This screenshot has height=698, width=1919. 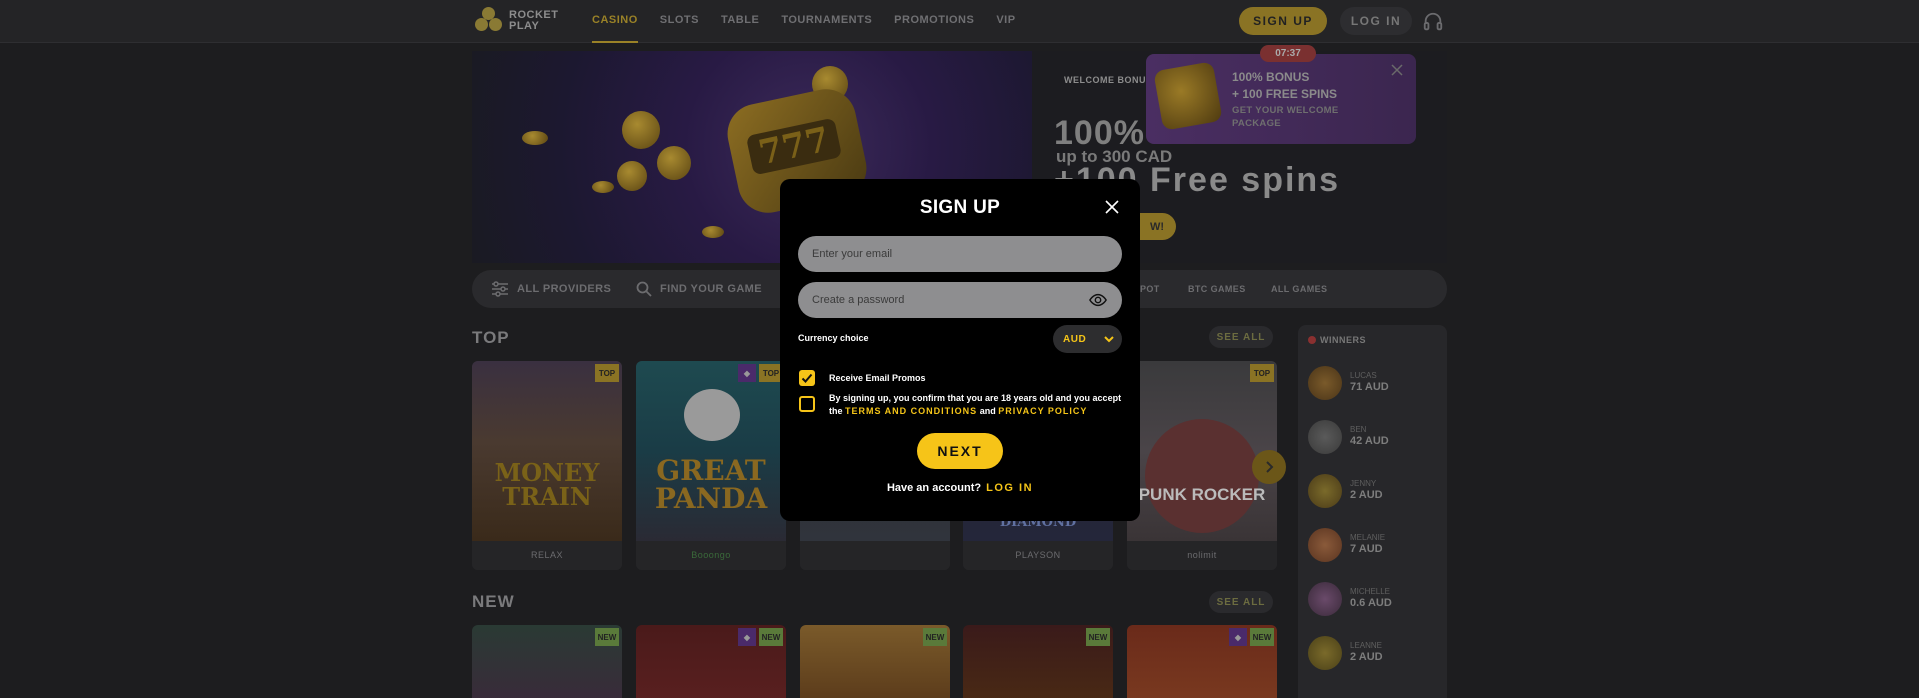 What do you see at coordinates (960, 300) in the screenshot?
I see `password-input` at bounding box center [960, 300].